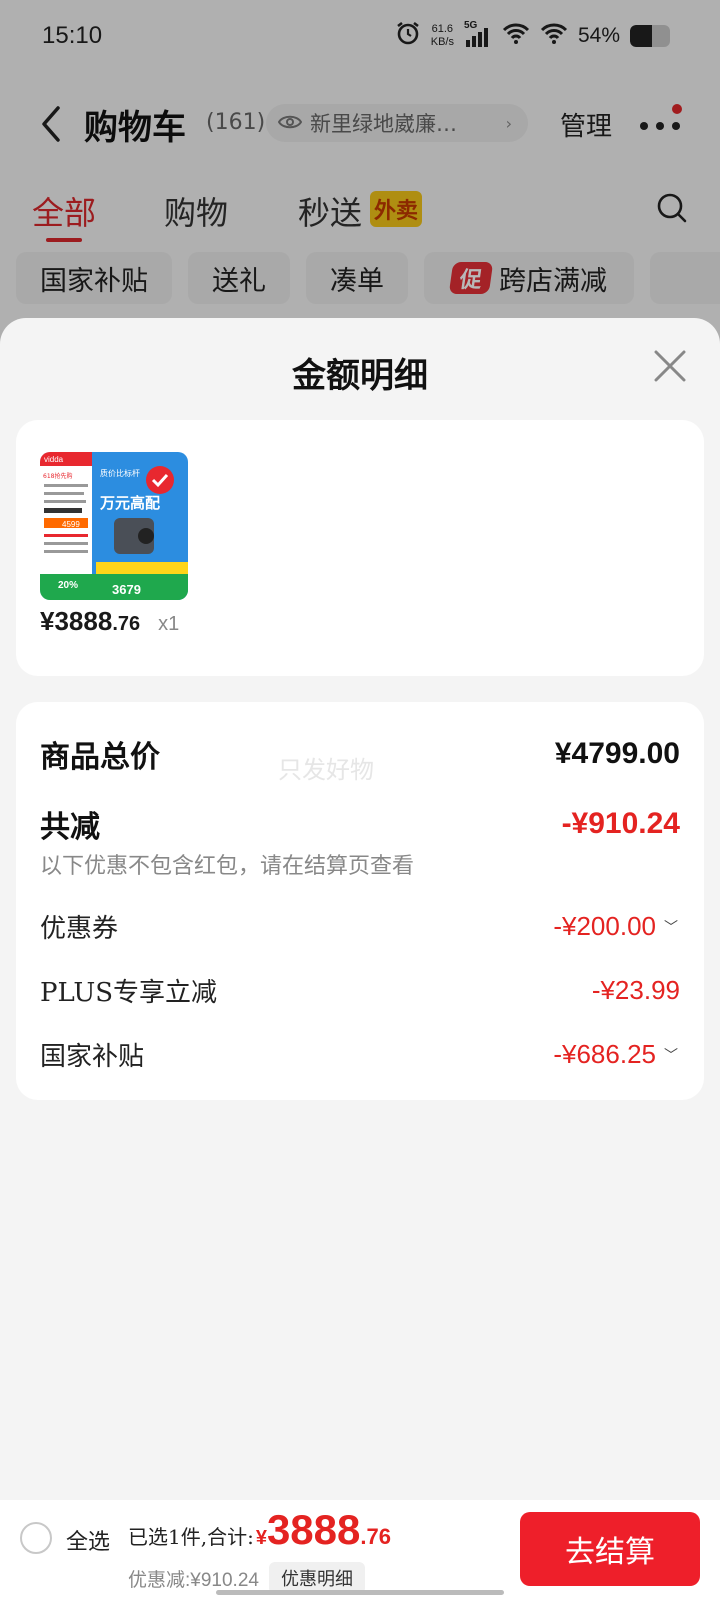 Image resolution: width=720 pixels, height=1600 pixels. What do you see at coordinates (610, 1549) in the screenshot?
I see `checkout-button: 去结算` at bounding box center [610, 1549].